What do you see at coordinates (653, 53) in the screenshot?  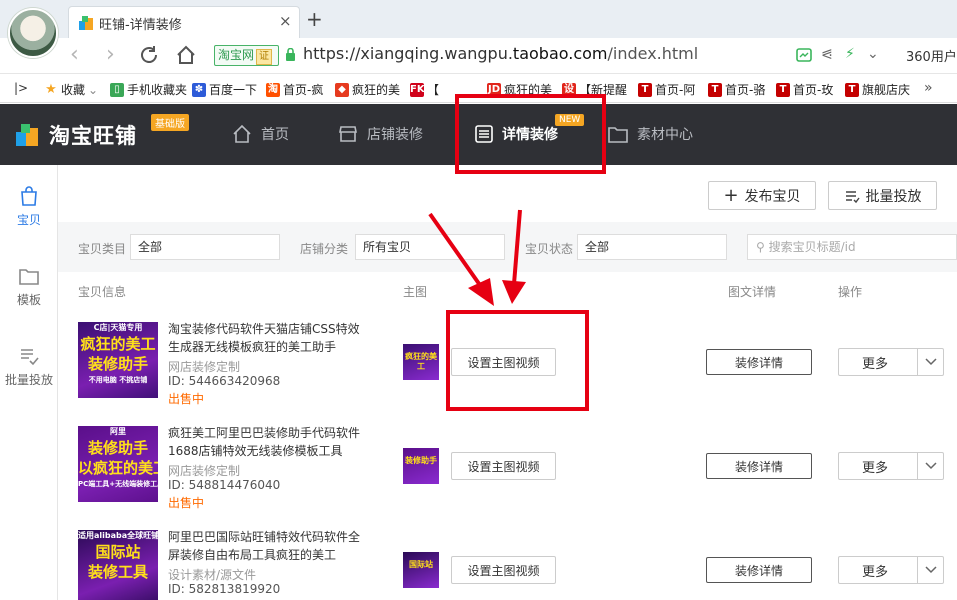 I see `url-path: /index.html` at bounding box center [653, 53].